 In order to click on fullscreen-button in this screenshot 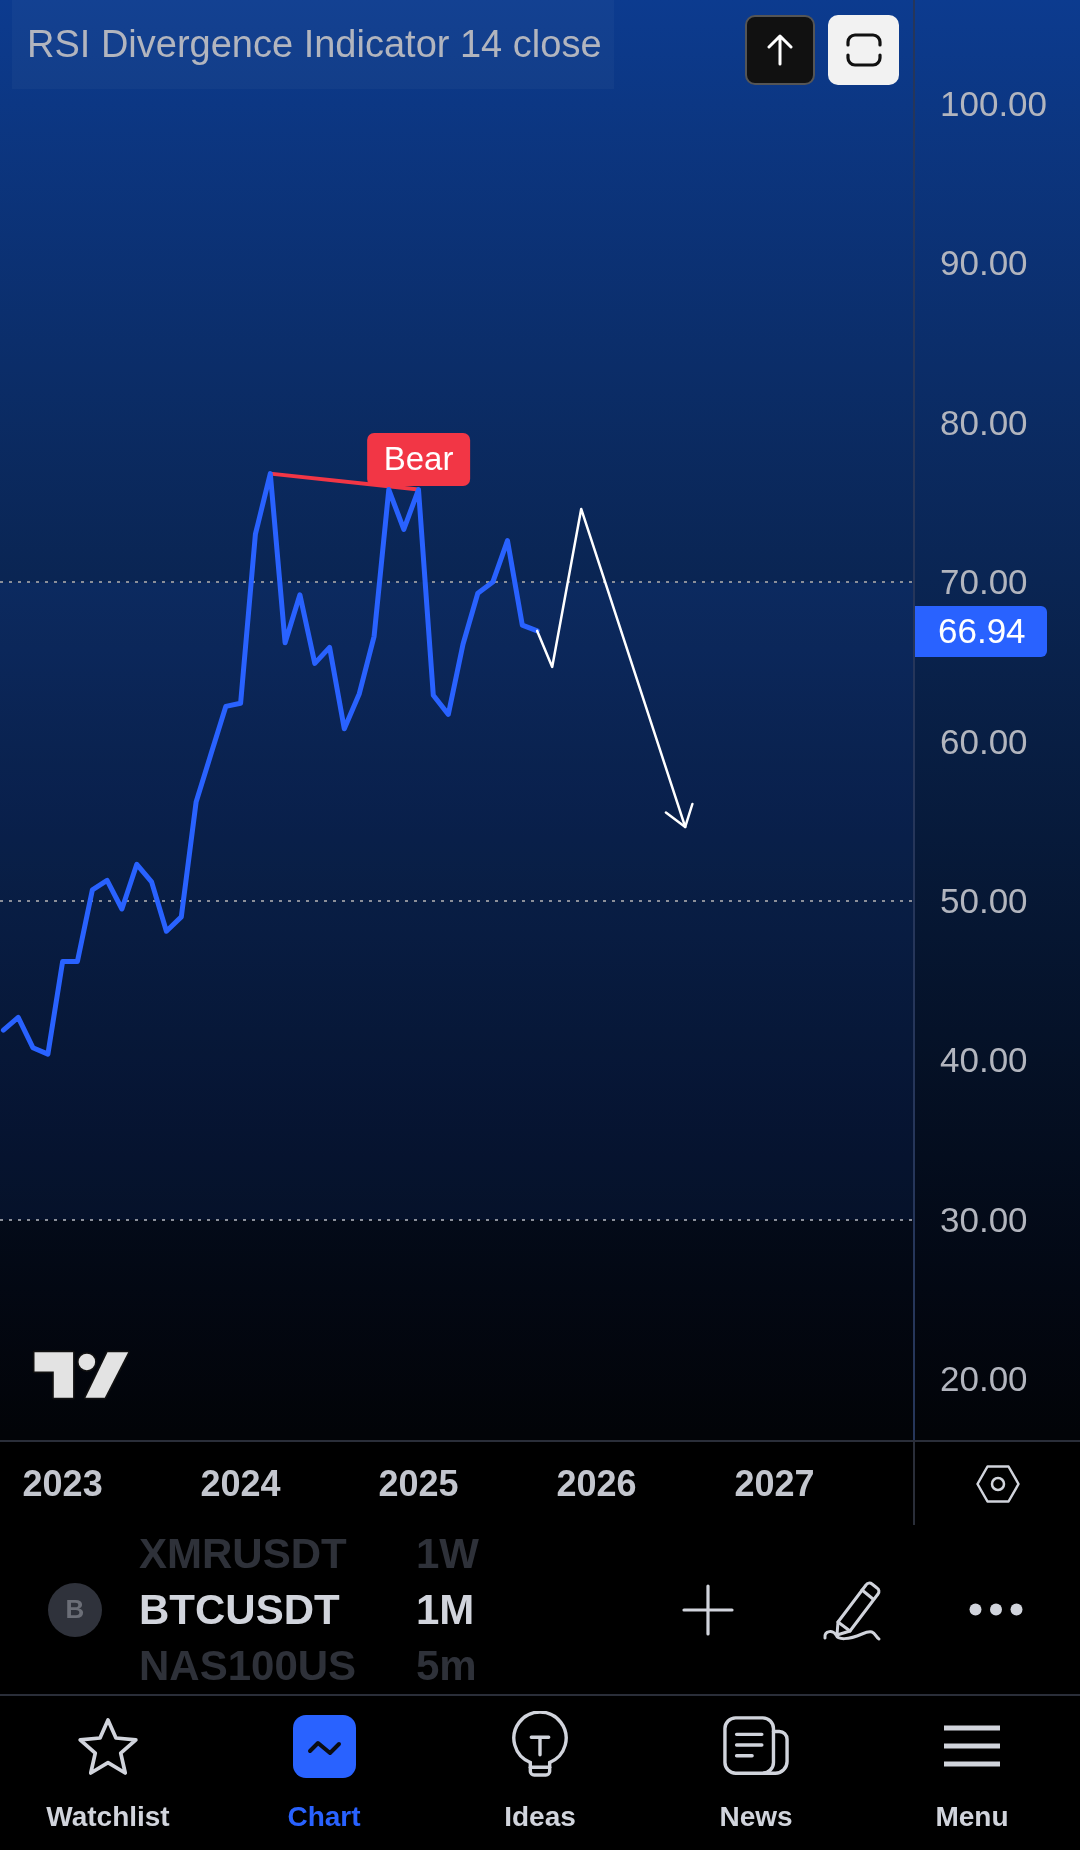, I will do `click(863, 50)`.